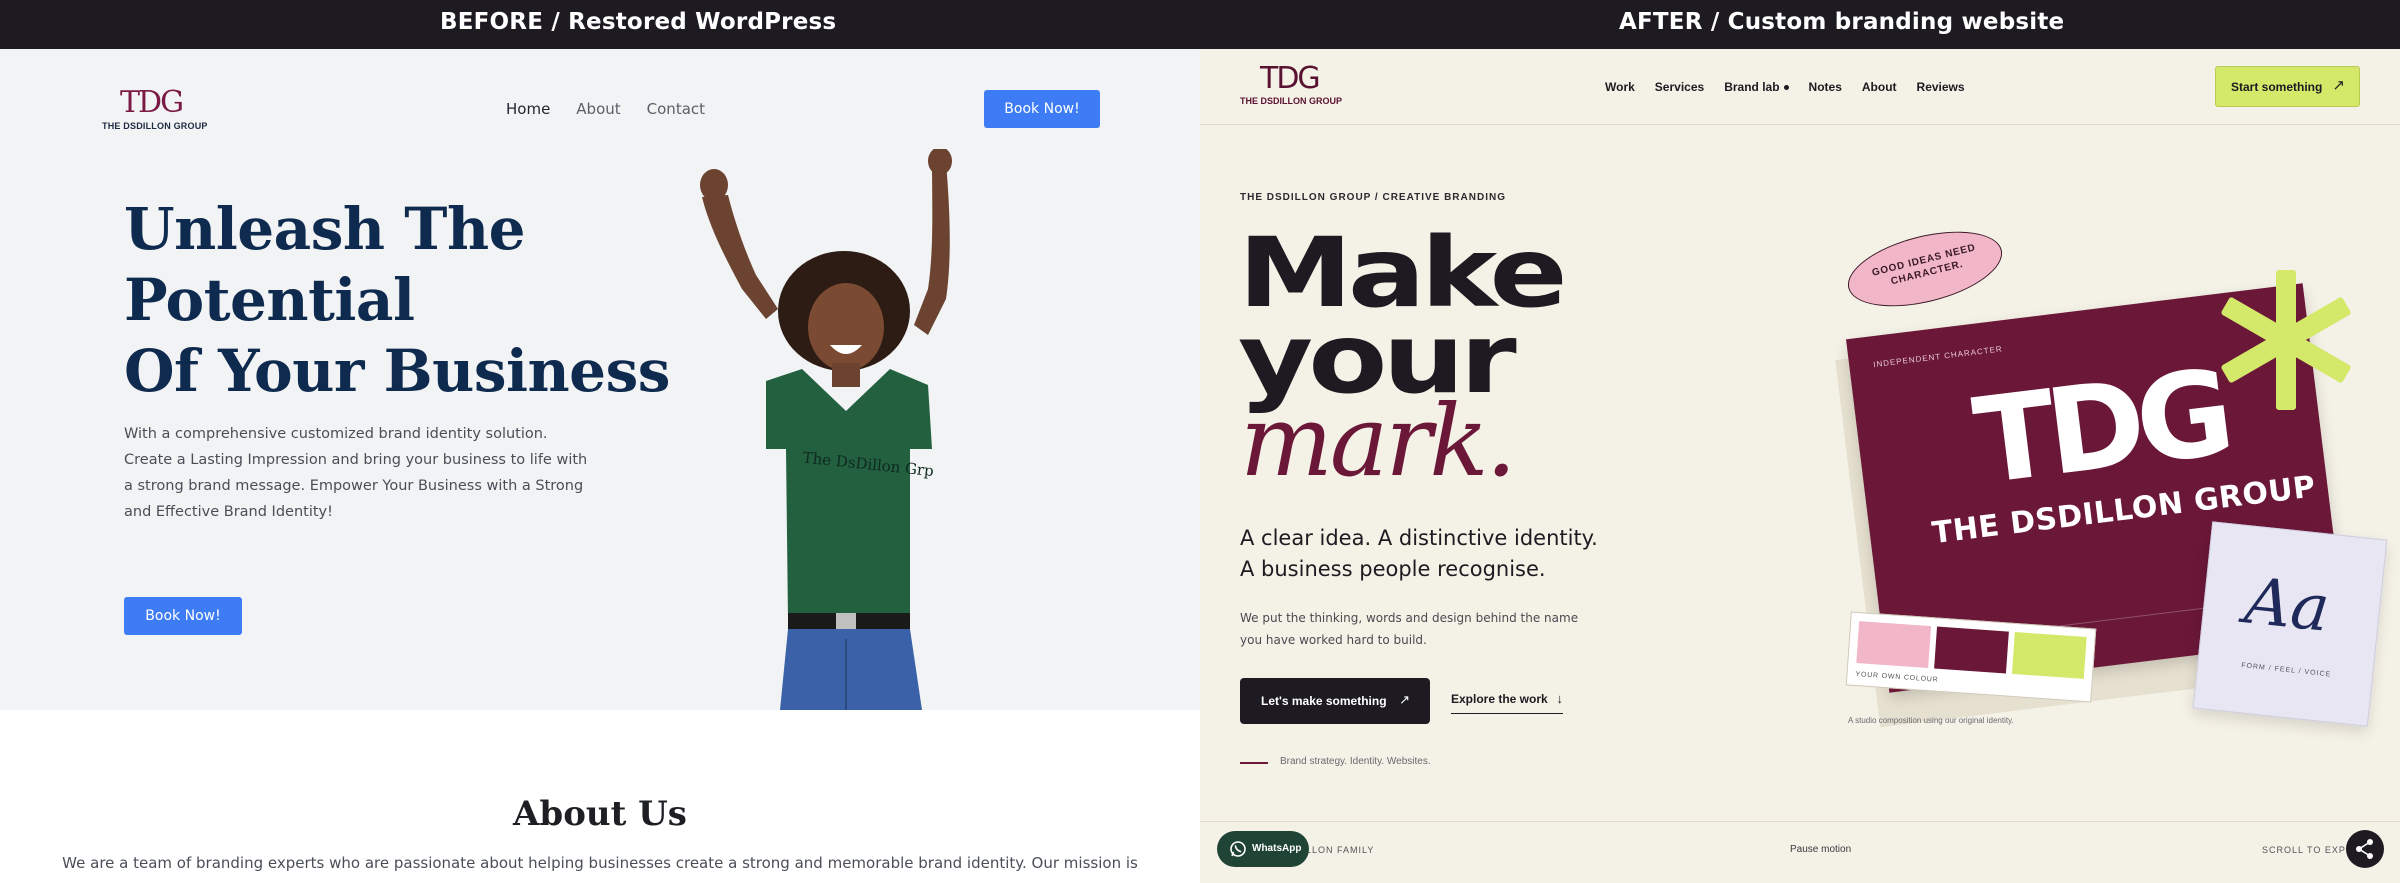 The width and height of the screenshot is (2400, 883). What do you see at coordinates (1355, 761) in the screenshot?
I see `tagline-text: Brand strategy. Identity. Websites.` at bounding box center [1355, 761].